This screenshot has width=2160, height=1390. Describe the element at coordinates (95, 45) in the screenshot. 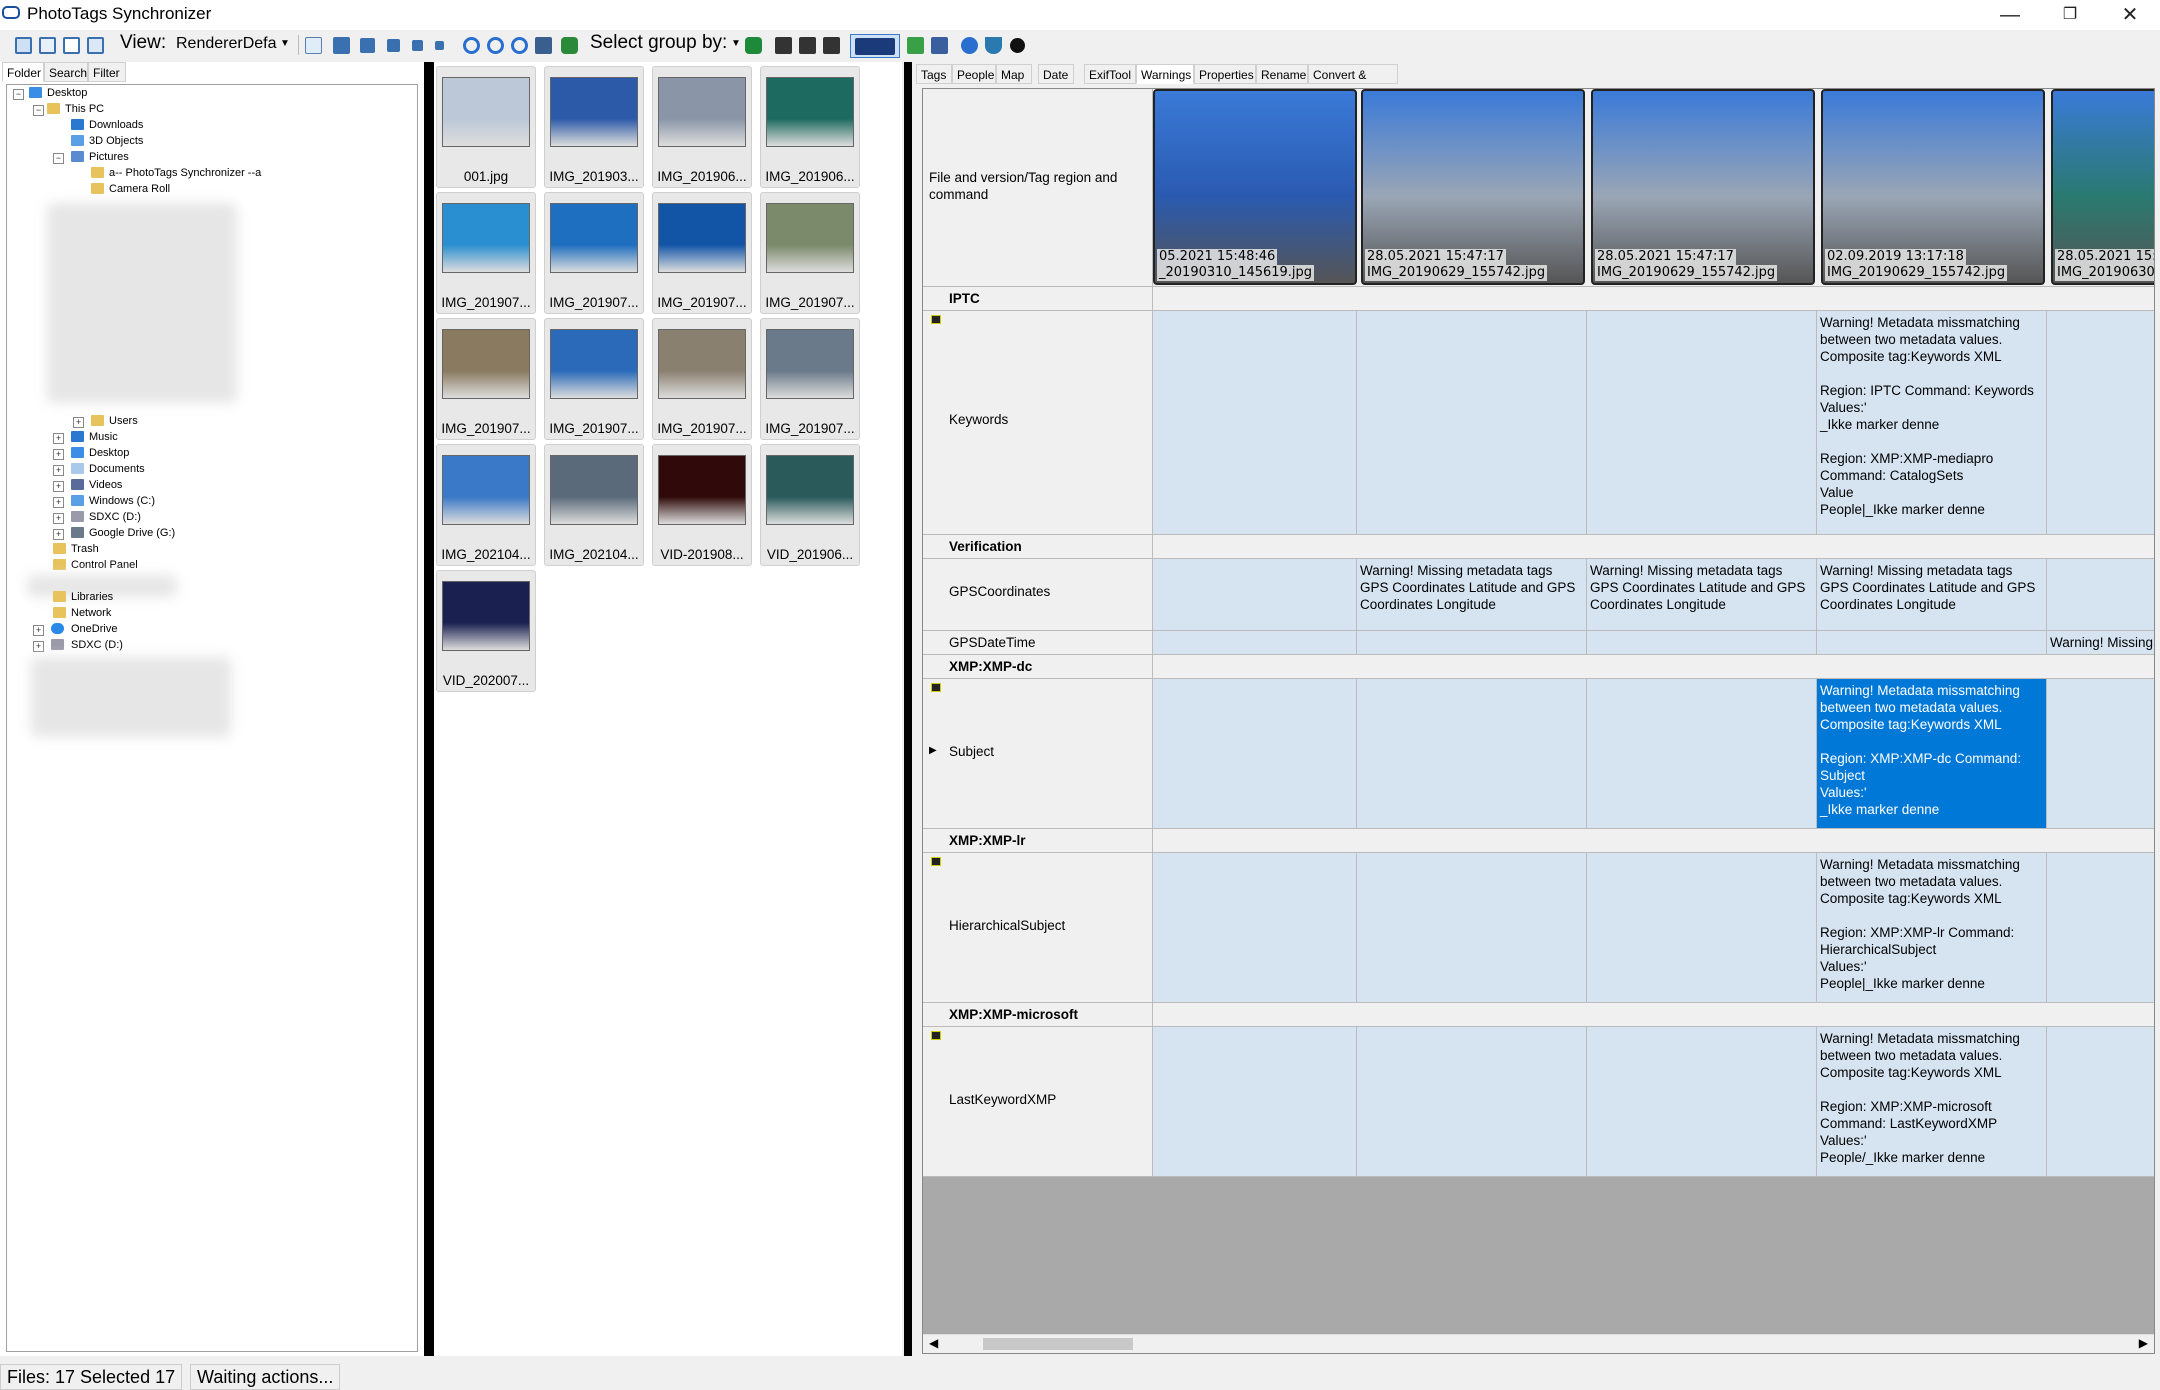

I see `tiles-view-icon` at that location.